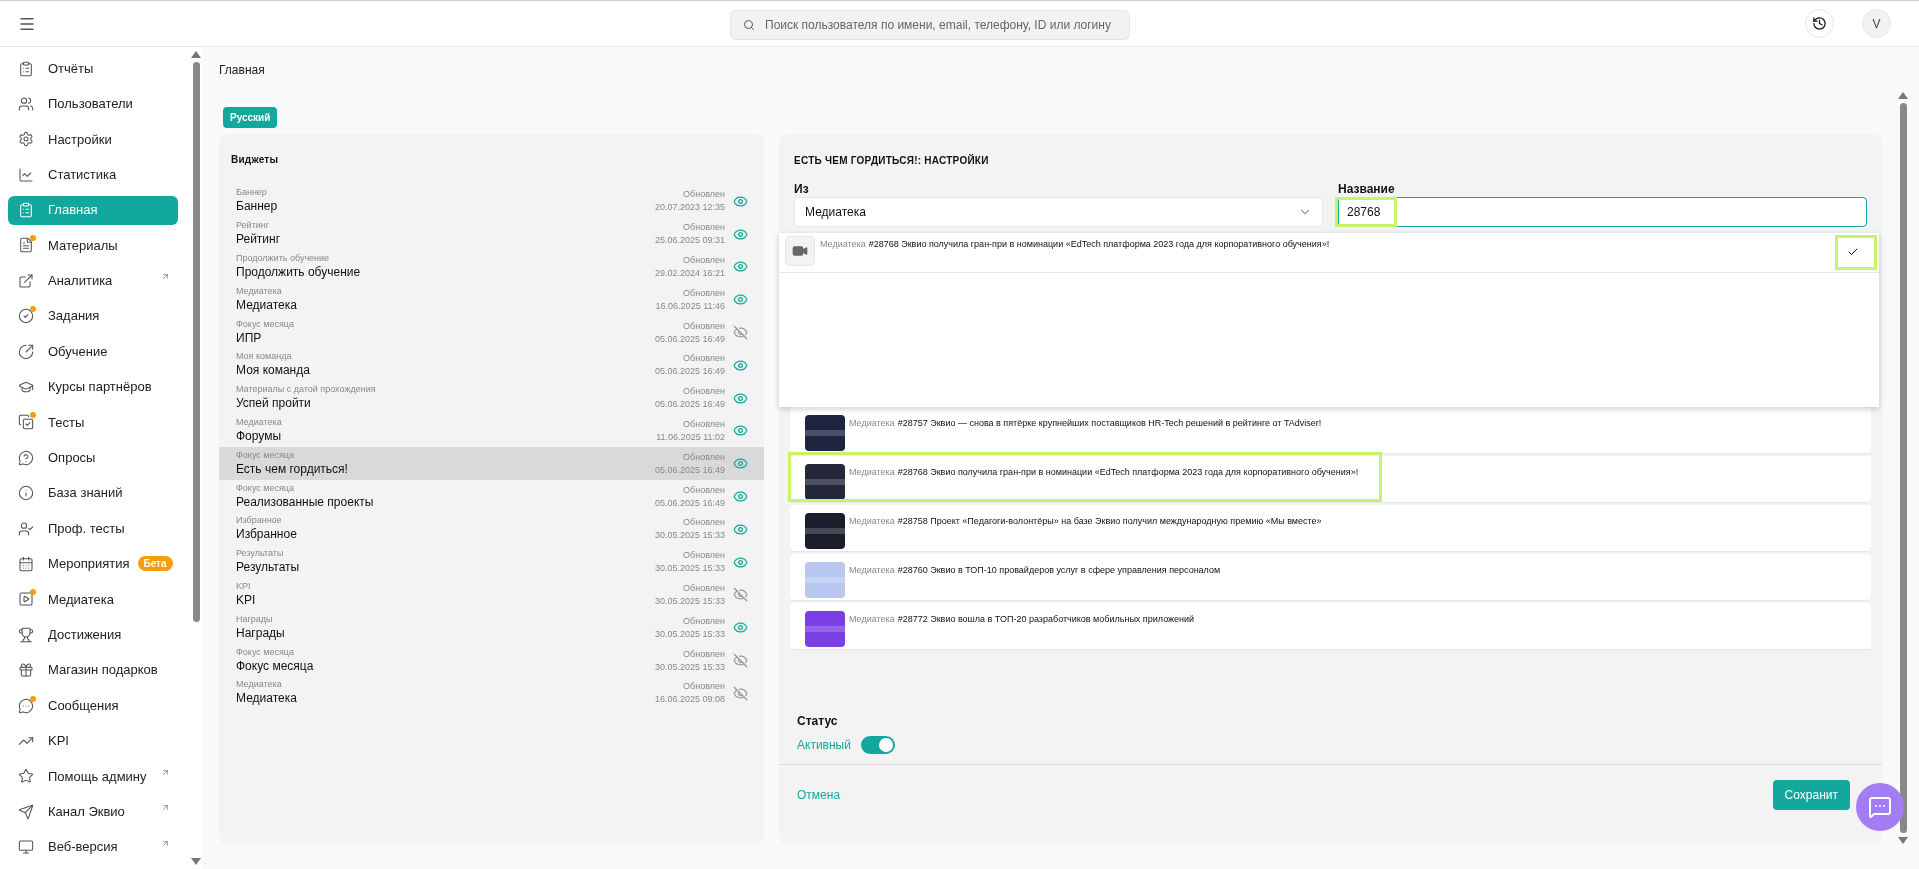 This screenshot has height=869, width=1919. I want to click on widget-row: Результаты Результаты Обновлен 30.05.2025 15:33, so click(491, 562).